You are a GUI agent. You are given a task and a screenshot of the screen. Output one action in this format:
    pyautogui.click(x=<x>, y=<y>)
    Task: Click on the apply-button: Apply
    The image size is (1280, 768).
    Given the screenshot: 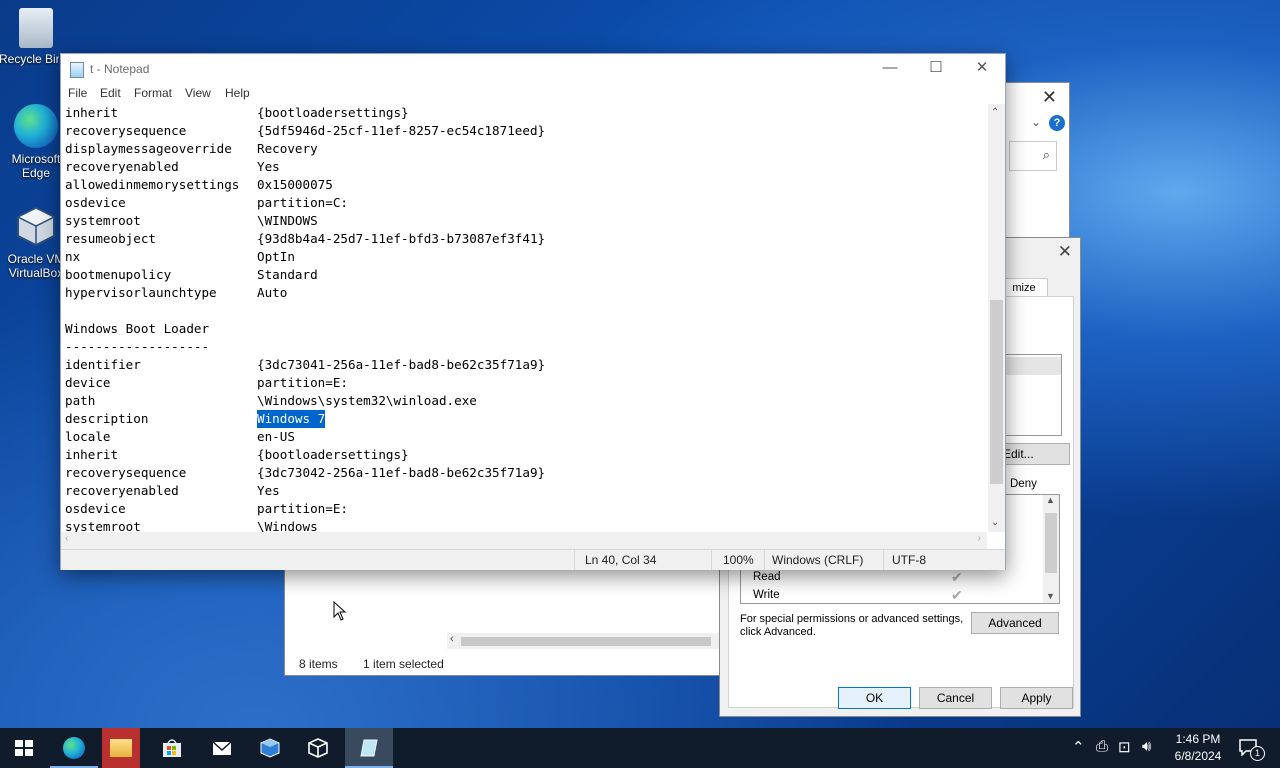 What is the action you would take?
    pyautogui.click(x=1036, y=698)
    